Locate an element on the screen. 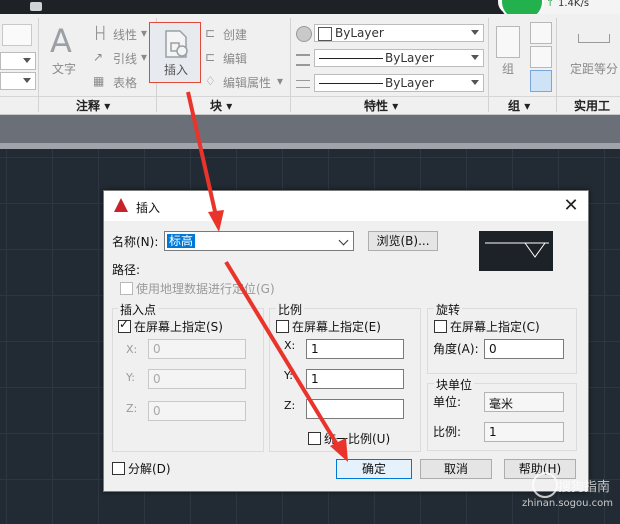 Image resolution: width=620 pixels, height=524 pixels. linetype-icon is located at coordinates (303, 60).